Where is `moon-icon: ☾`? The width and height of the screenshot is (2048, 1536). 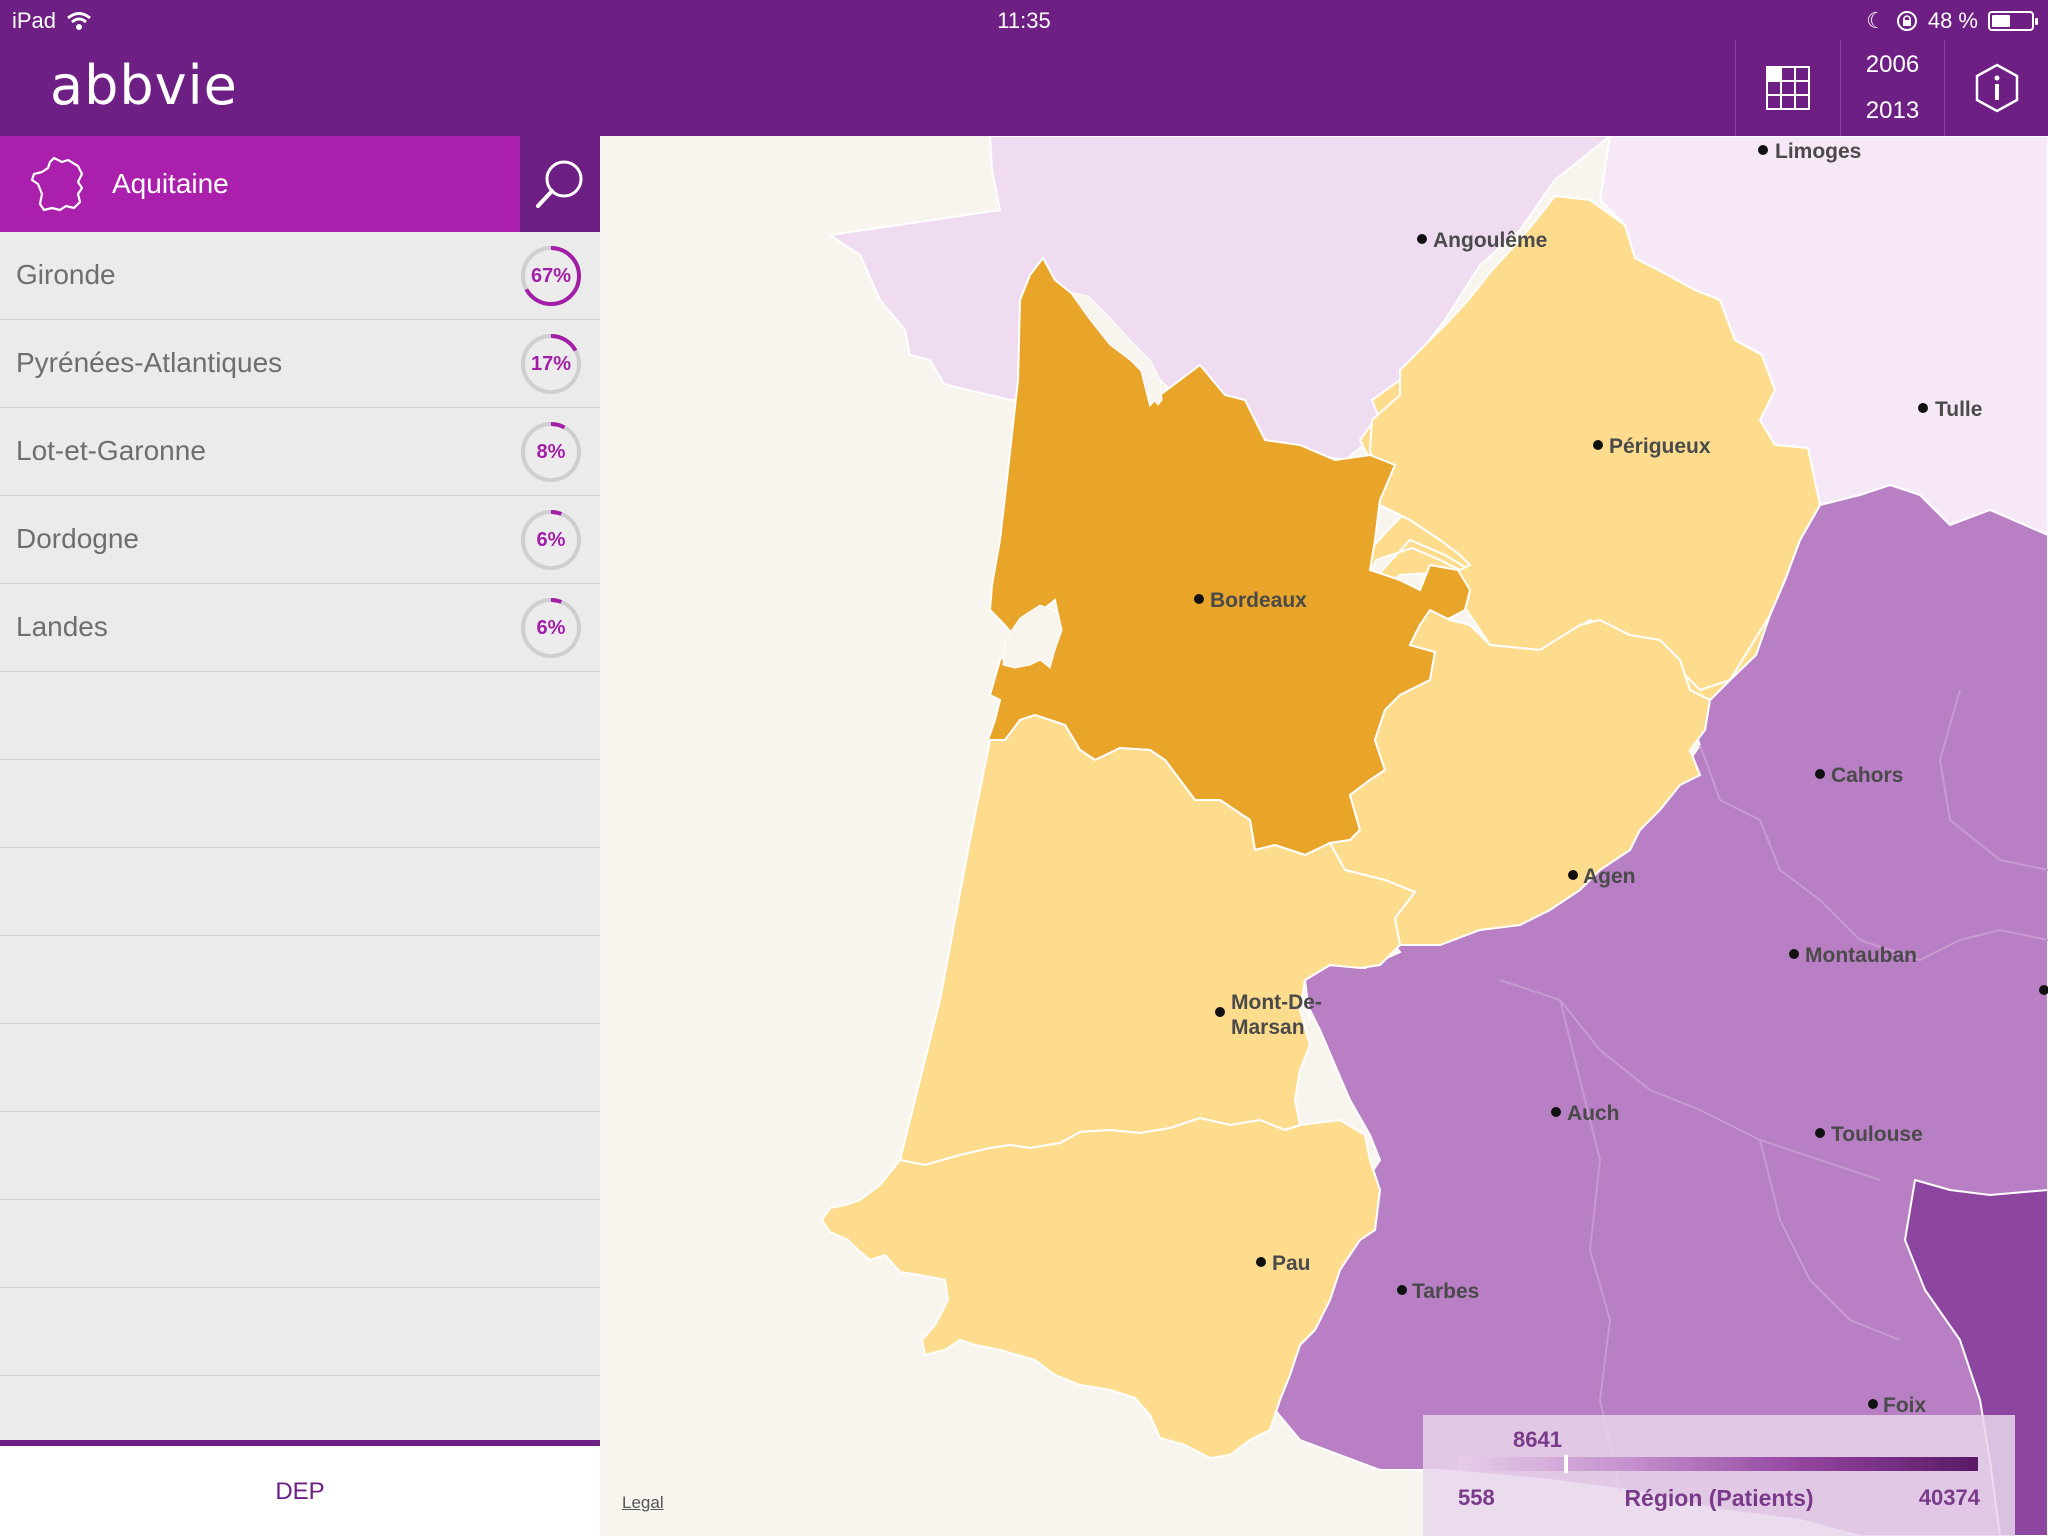
moon-icon: ☾ is located at coordinates (1876, 20).